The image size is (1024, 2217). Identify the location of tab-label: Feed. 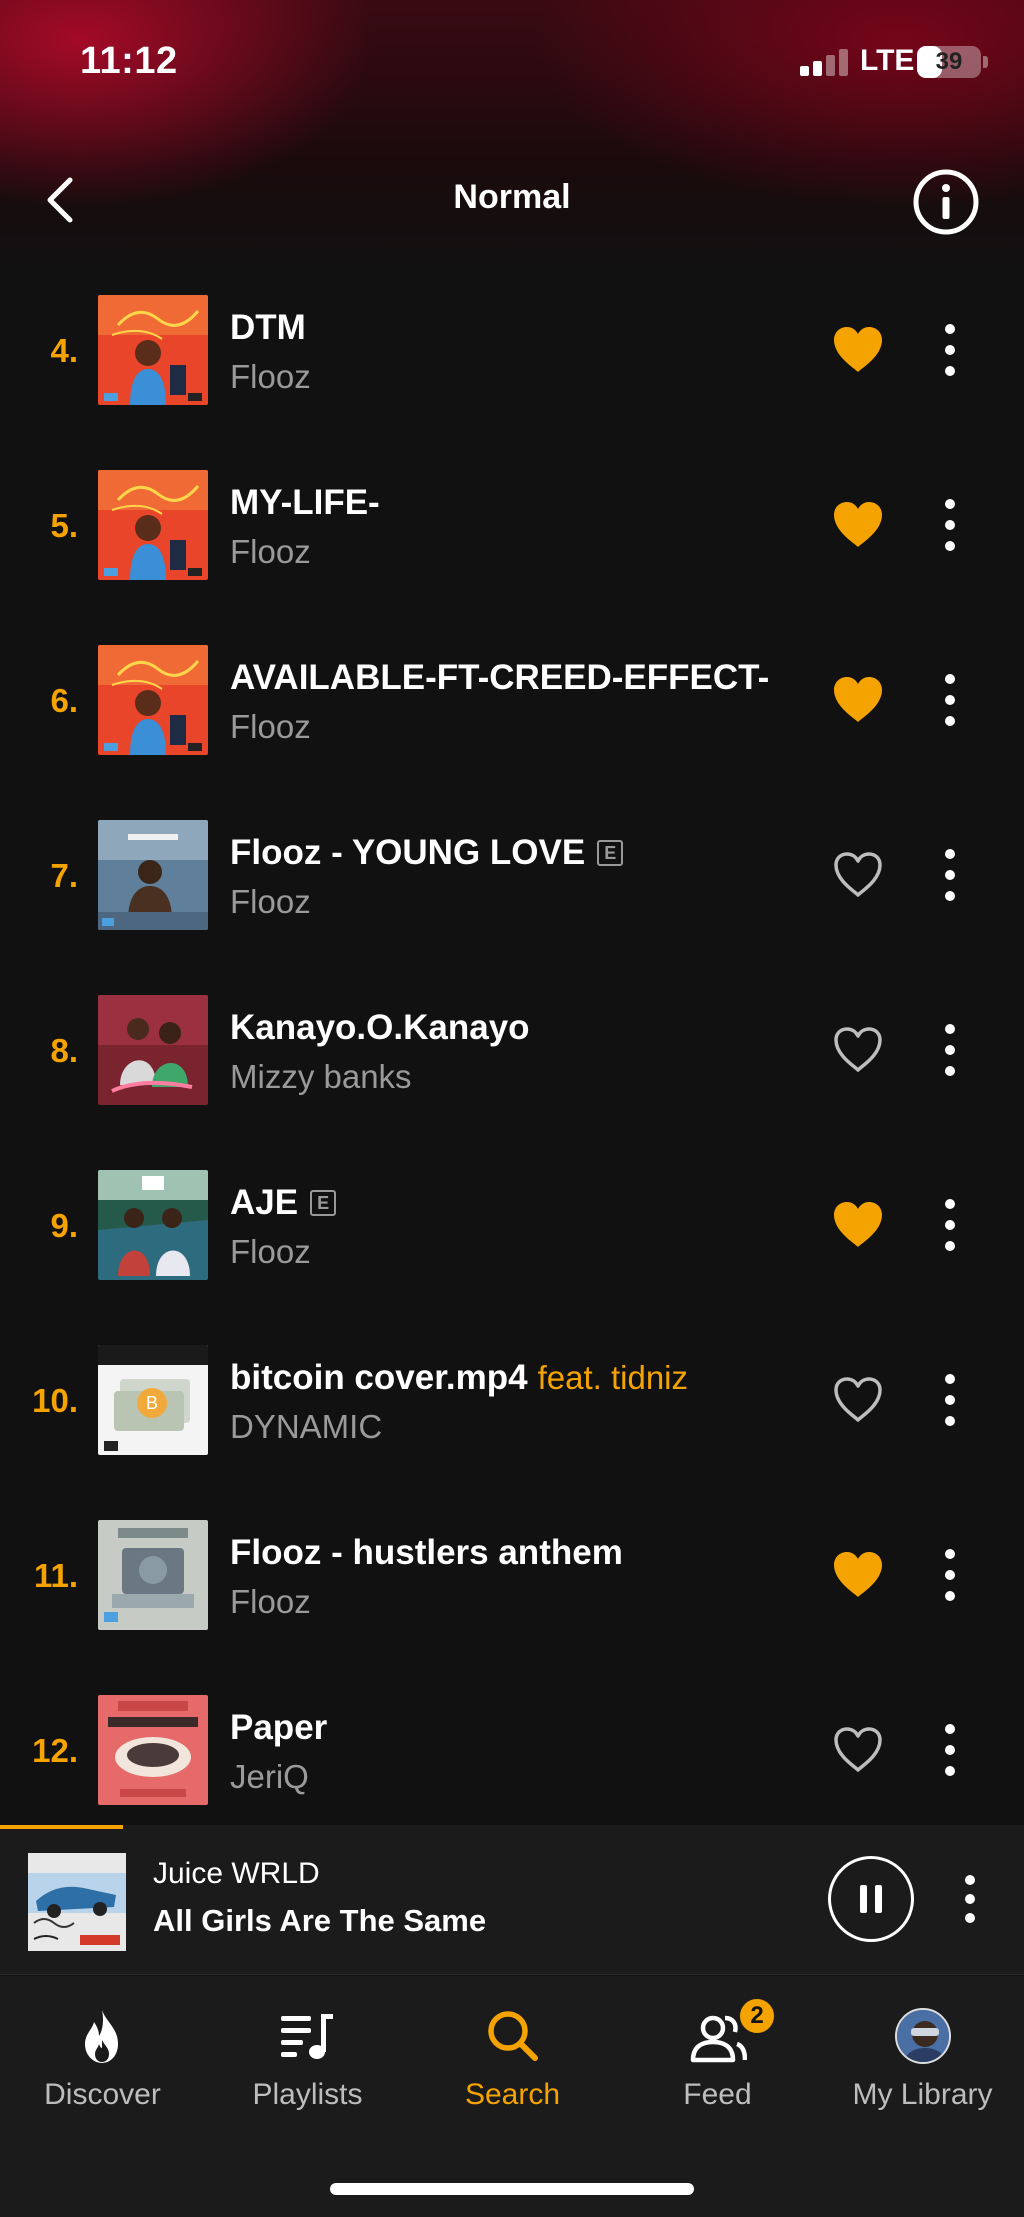
(717, 2094).